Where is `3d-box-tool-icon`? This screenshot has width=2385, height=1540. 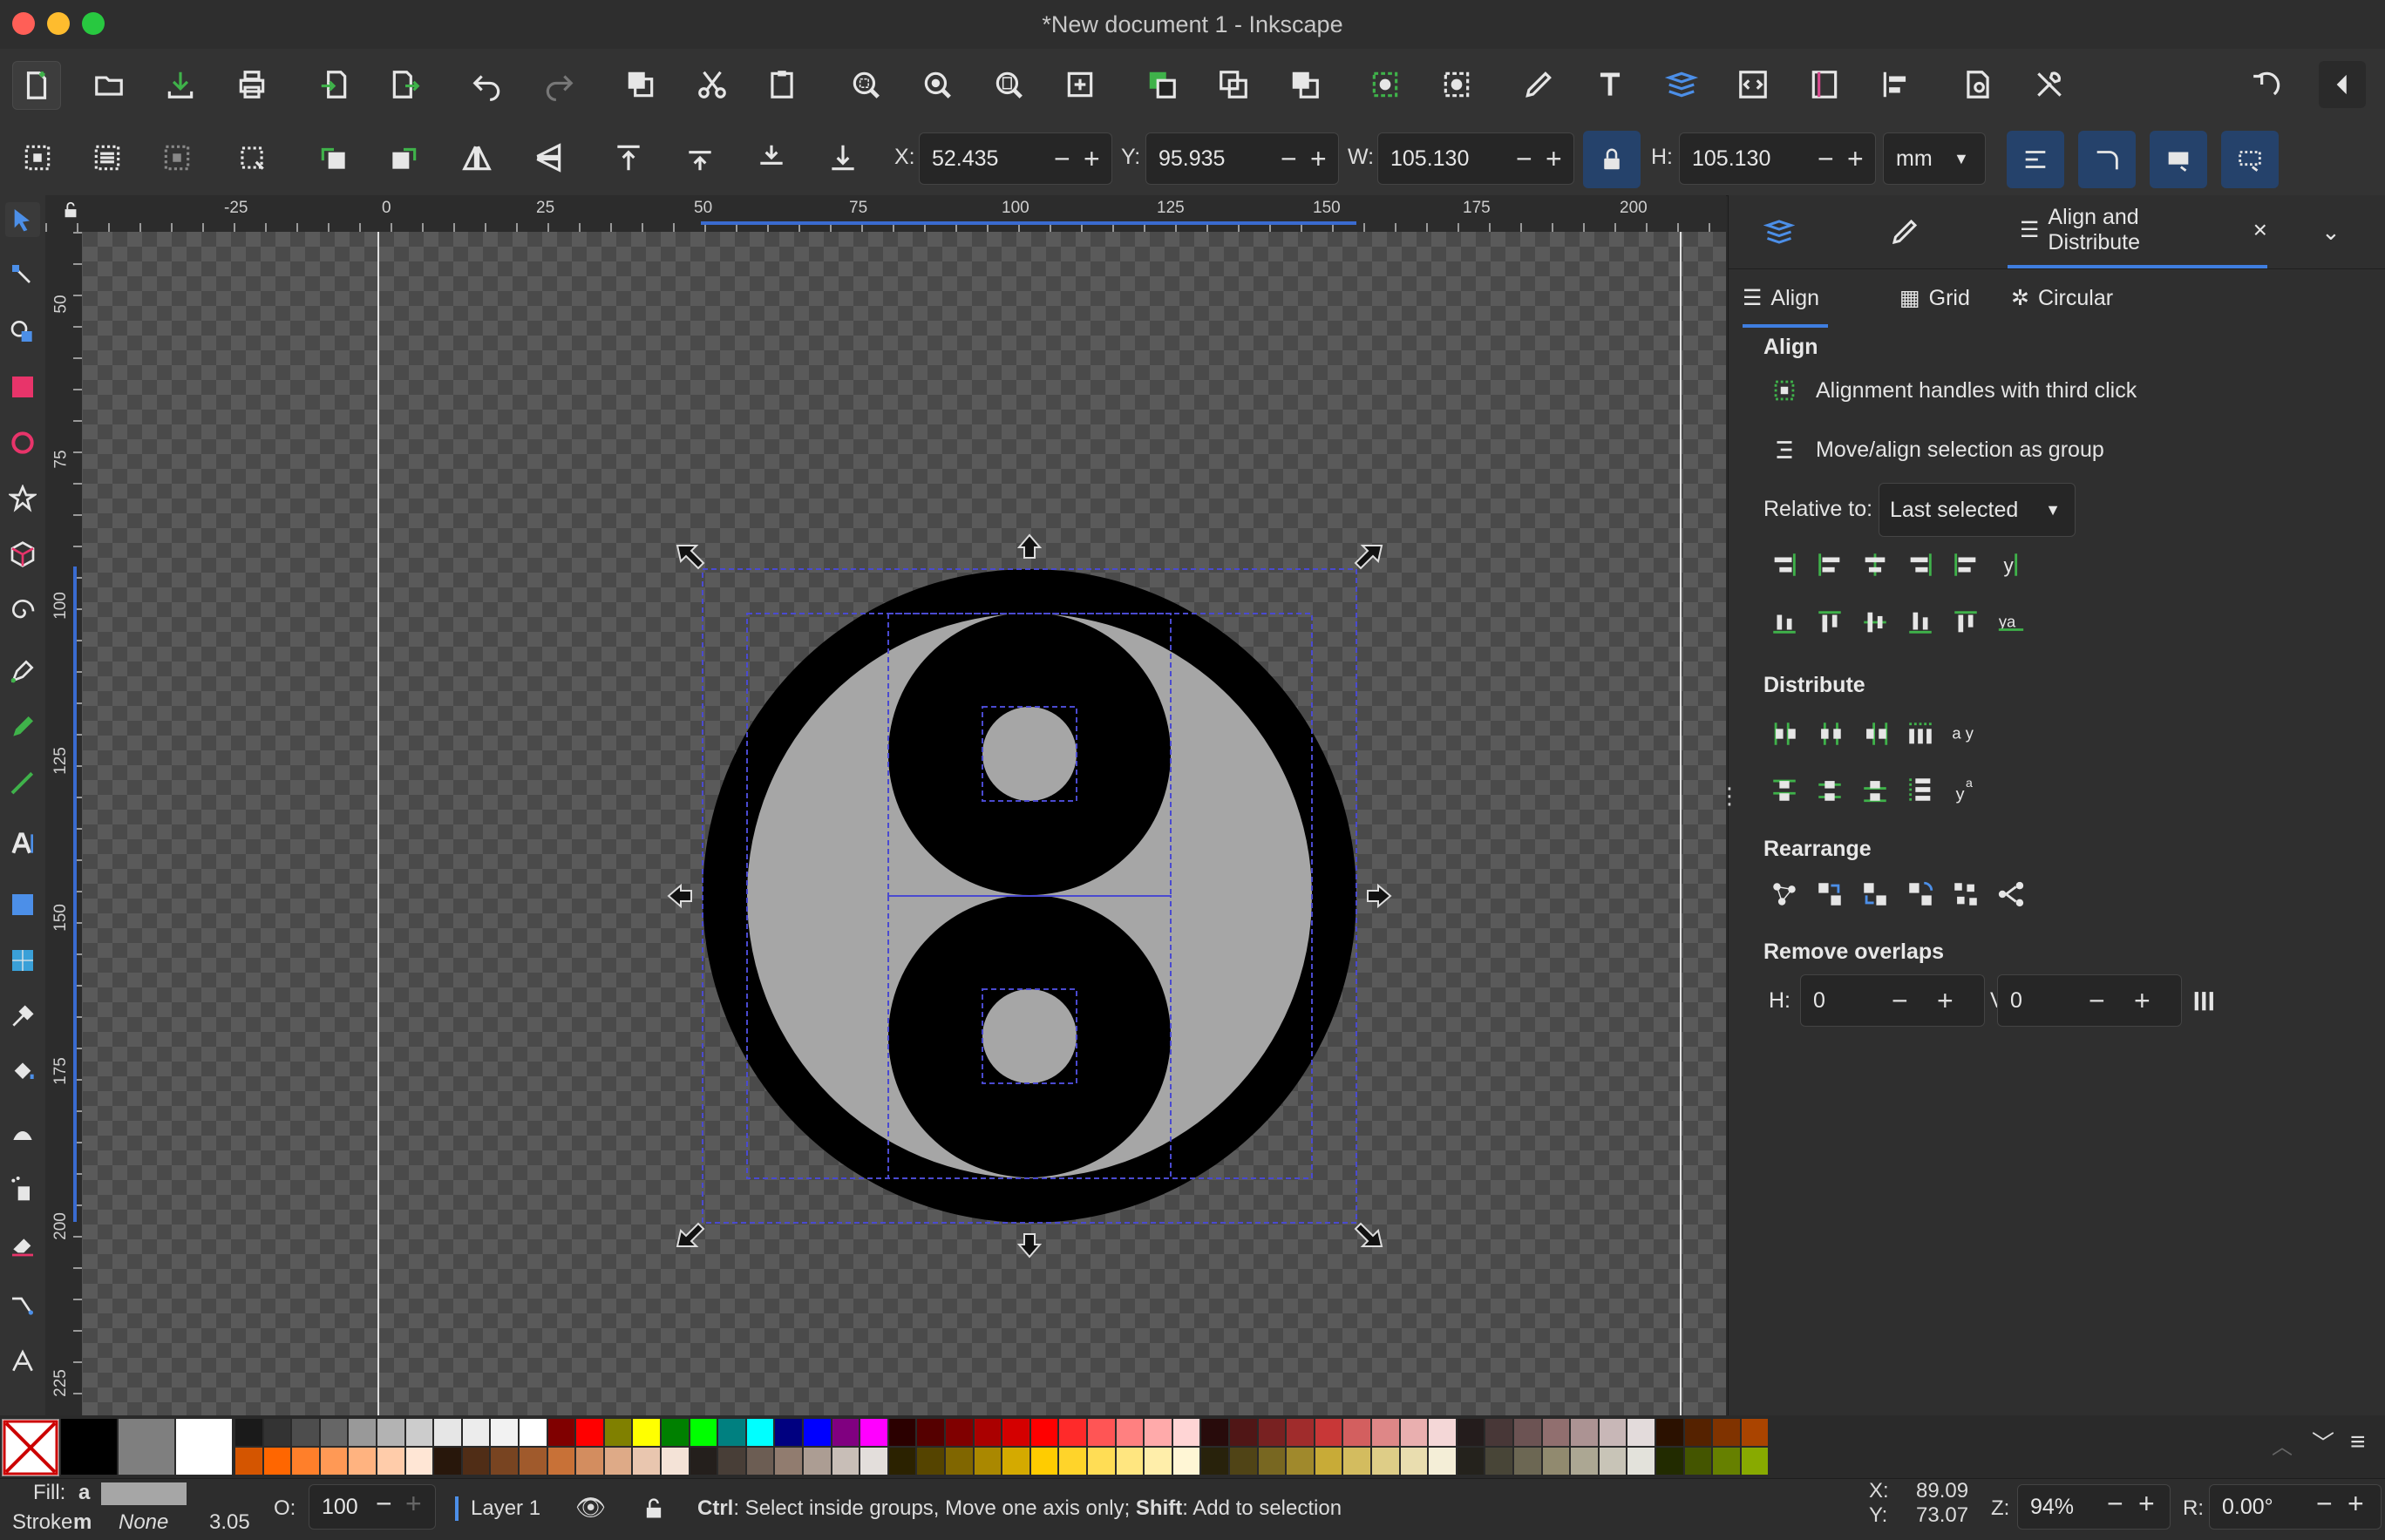 3d-box-tool-icon is located at coordinates (22, 554).